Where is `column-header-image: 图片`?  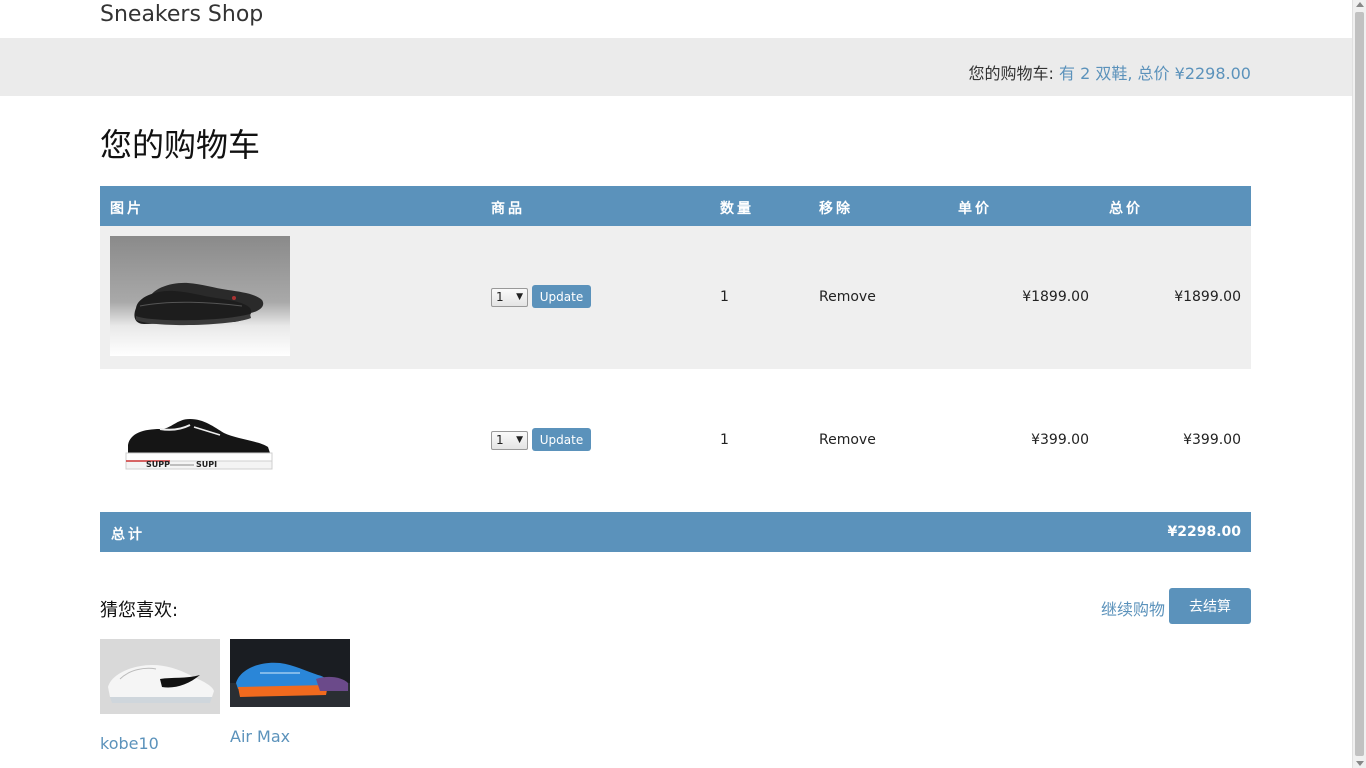 column-header-image: 图片 is located at coordinates (127, 209).